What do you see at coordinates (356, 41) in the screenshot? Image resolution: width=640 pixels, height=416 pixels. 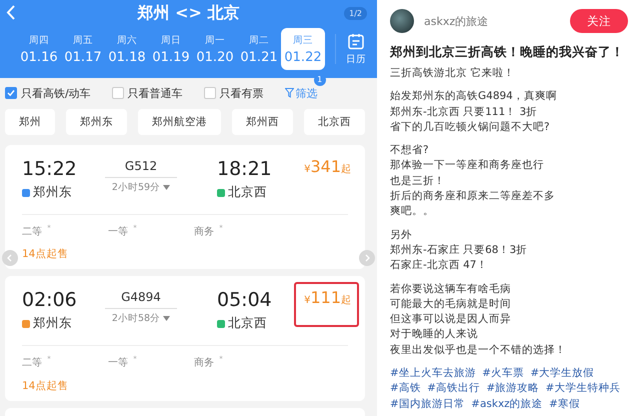 I see `calendar-icon` at bounding box center [356, 41].